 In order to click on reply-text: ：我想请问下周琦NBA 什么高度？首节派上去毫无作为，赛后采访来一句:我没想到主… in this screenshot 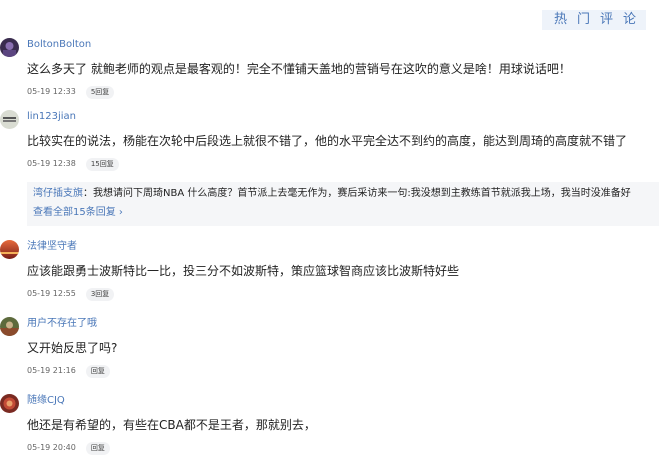, I will do `click(357, 193)`.